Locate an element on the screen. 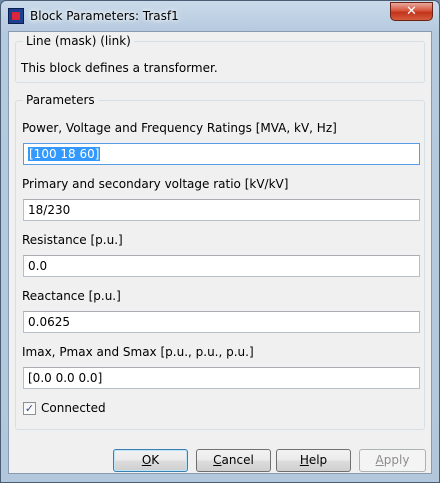 The image size is (440, 483). resistance-label: Resistance [p.u.] is located at coordinates (72, 240).